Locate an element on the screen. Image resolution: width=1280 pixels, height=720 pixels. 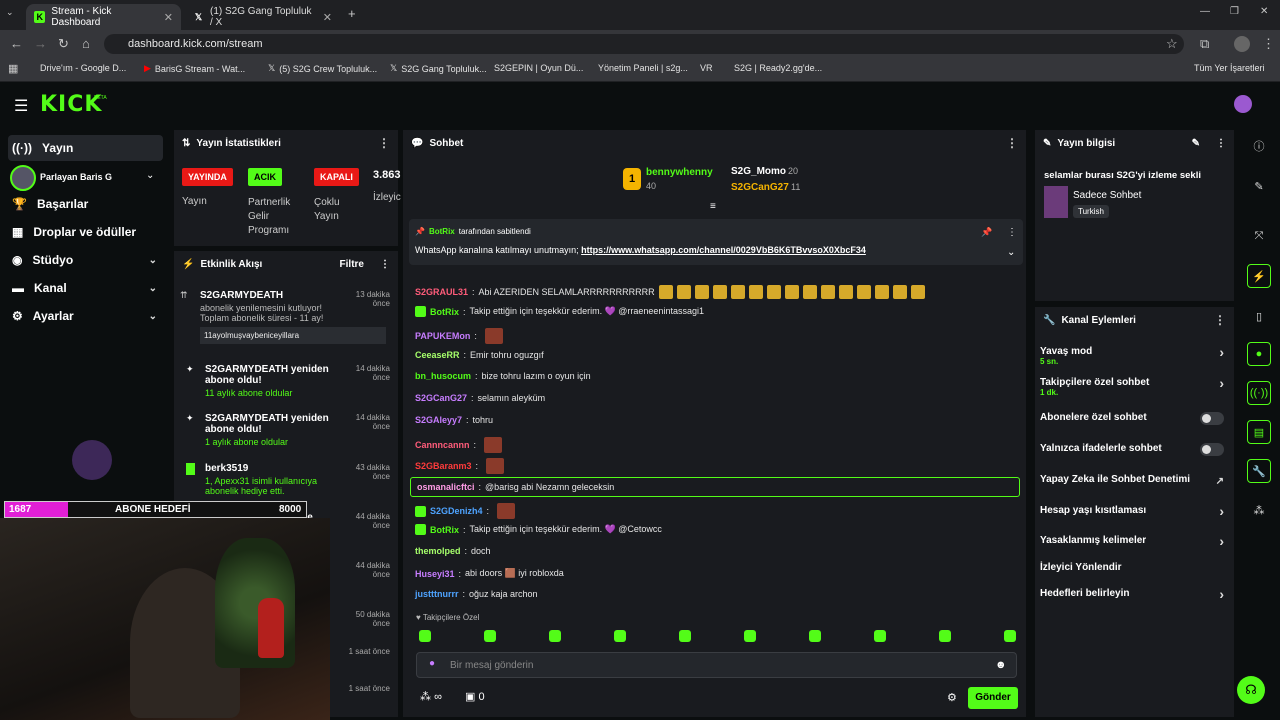
edit-icon: ✎ is located at coordinates (1196, 143).